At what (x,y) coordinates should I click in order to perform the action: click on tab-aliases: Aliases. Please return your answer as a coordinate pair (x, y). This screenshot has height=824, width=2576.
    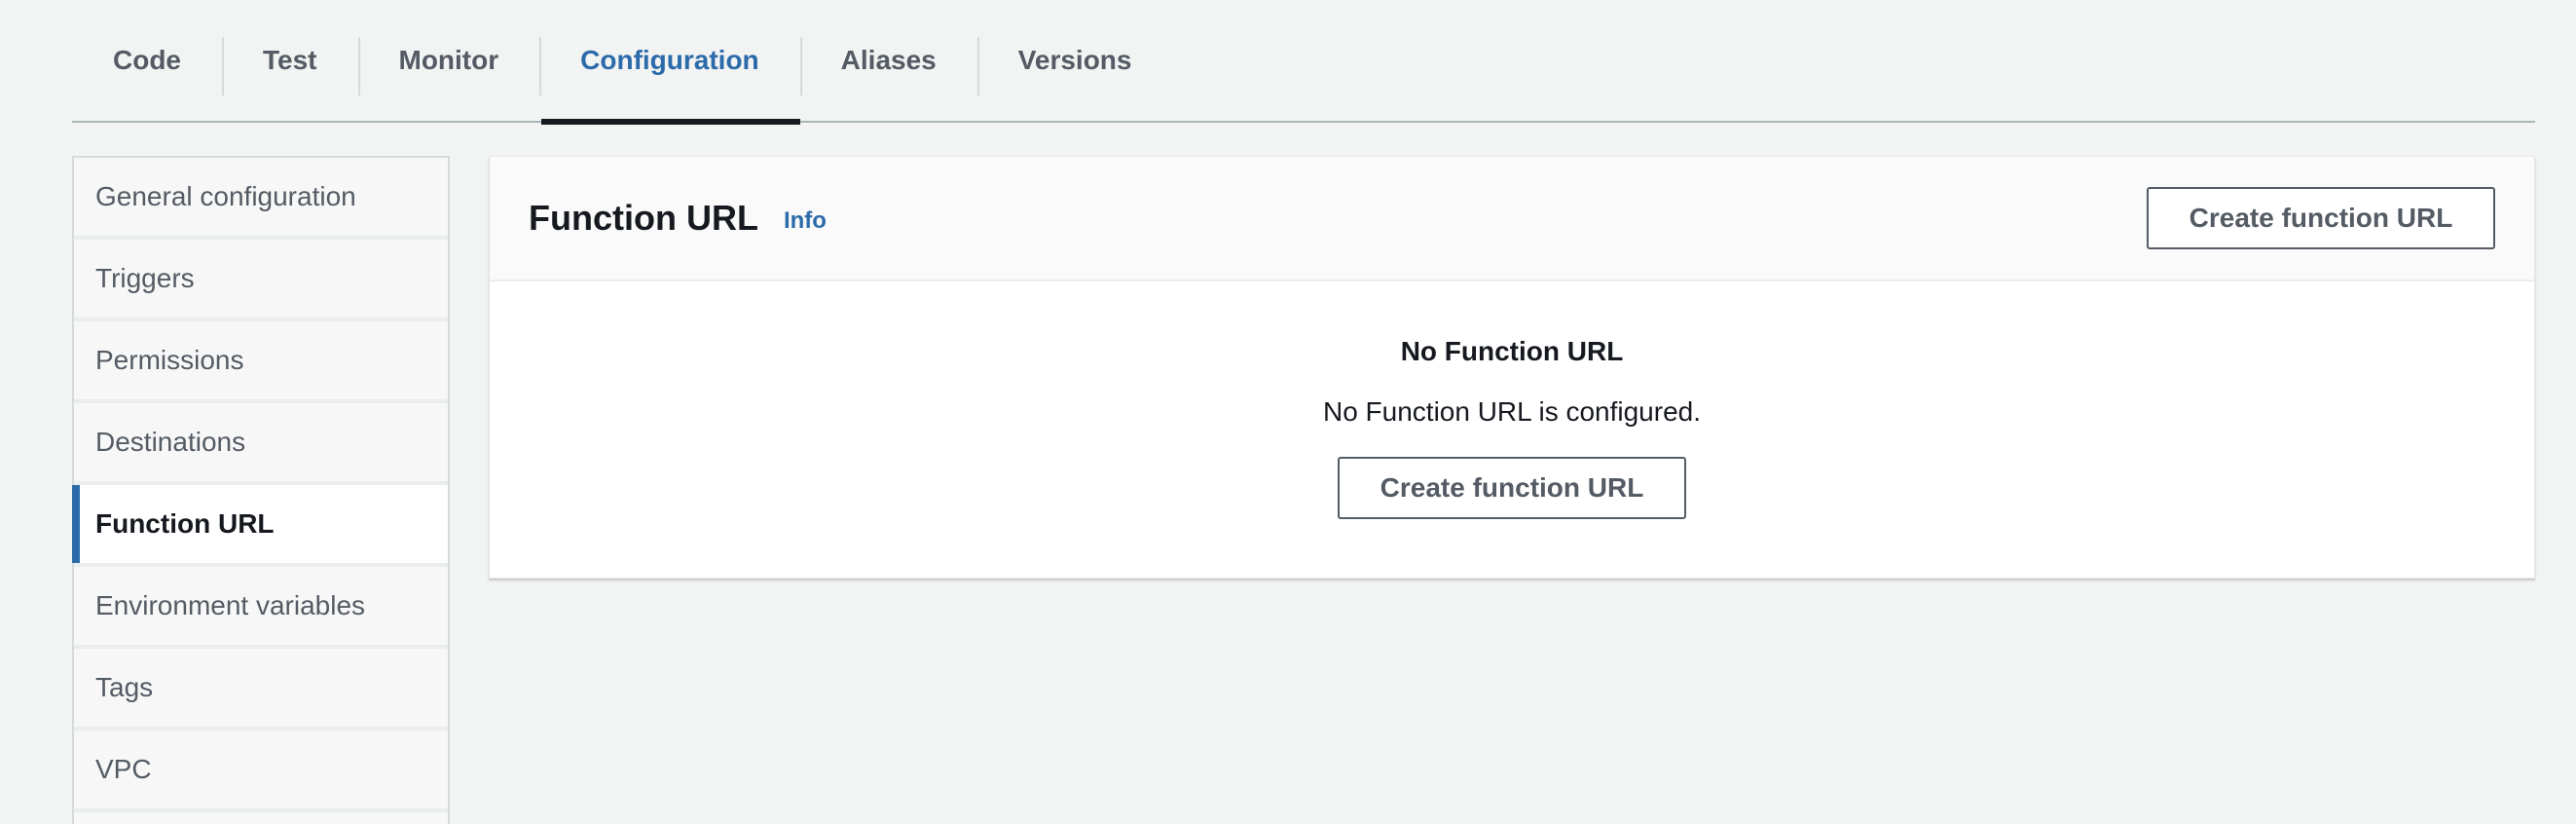
    Looking at the image, I should click on (888, 60).